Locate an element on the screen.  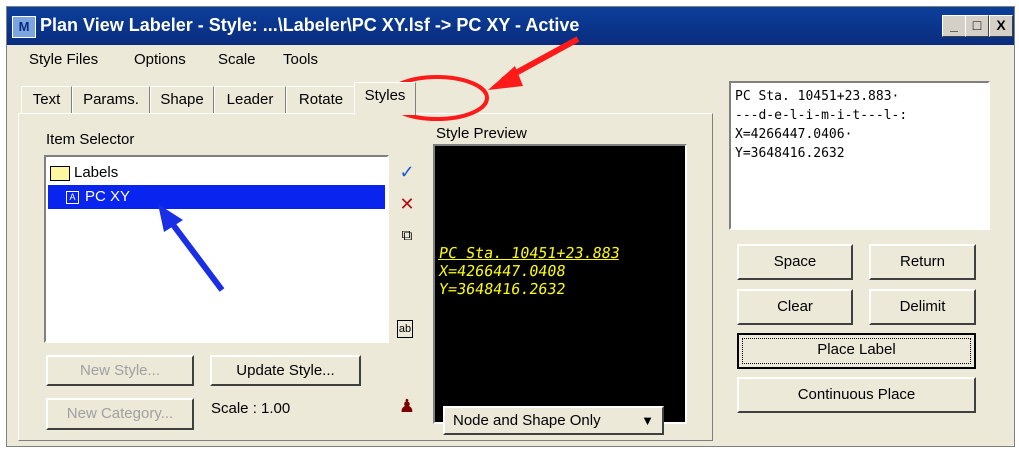
blue-arrow-shaft is located at coordinates (195, 254).